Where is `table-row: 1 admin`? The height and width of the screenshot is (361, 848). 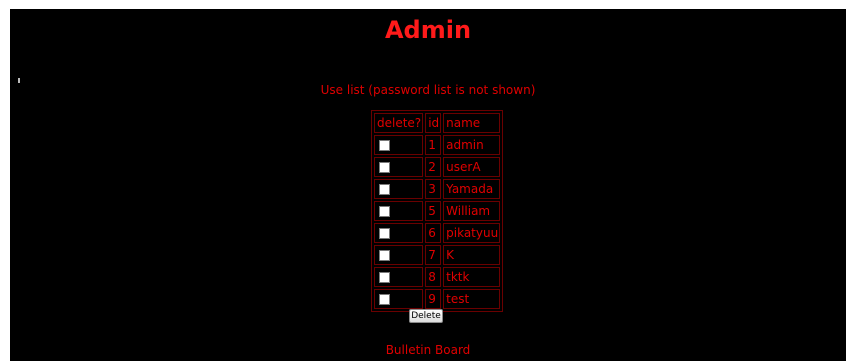
table-row: 1 admin is located at coordinates (437, 145).